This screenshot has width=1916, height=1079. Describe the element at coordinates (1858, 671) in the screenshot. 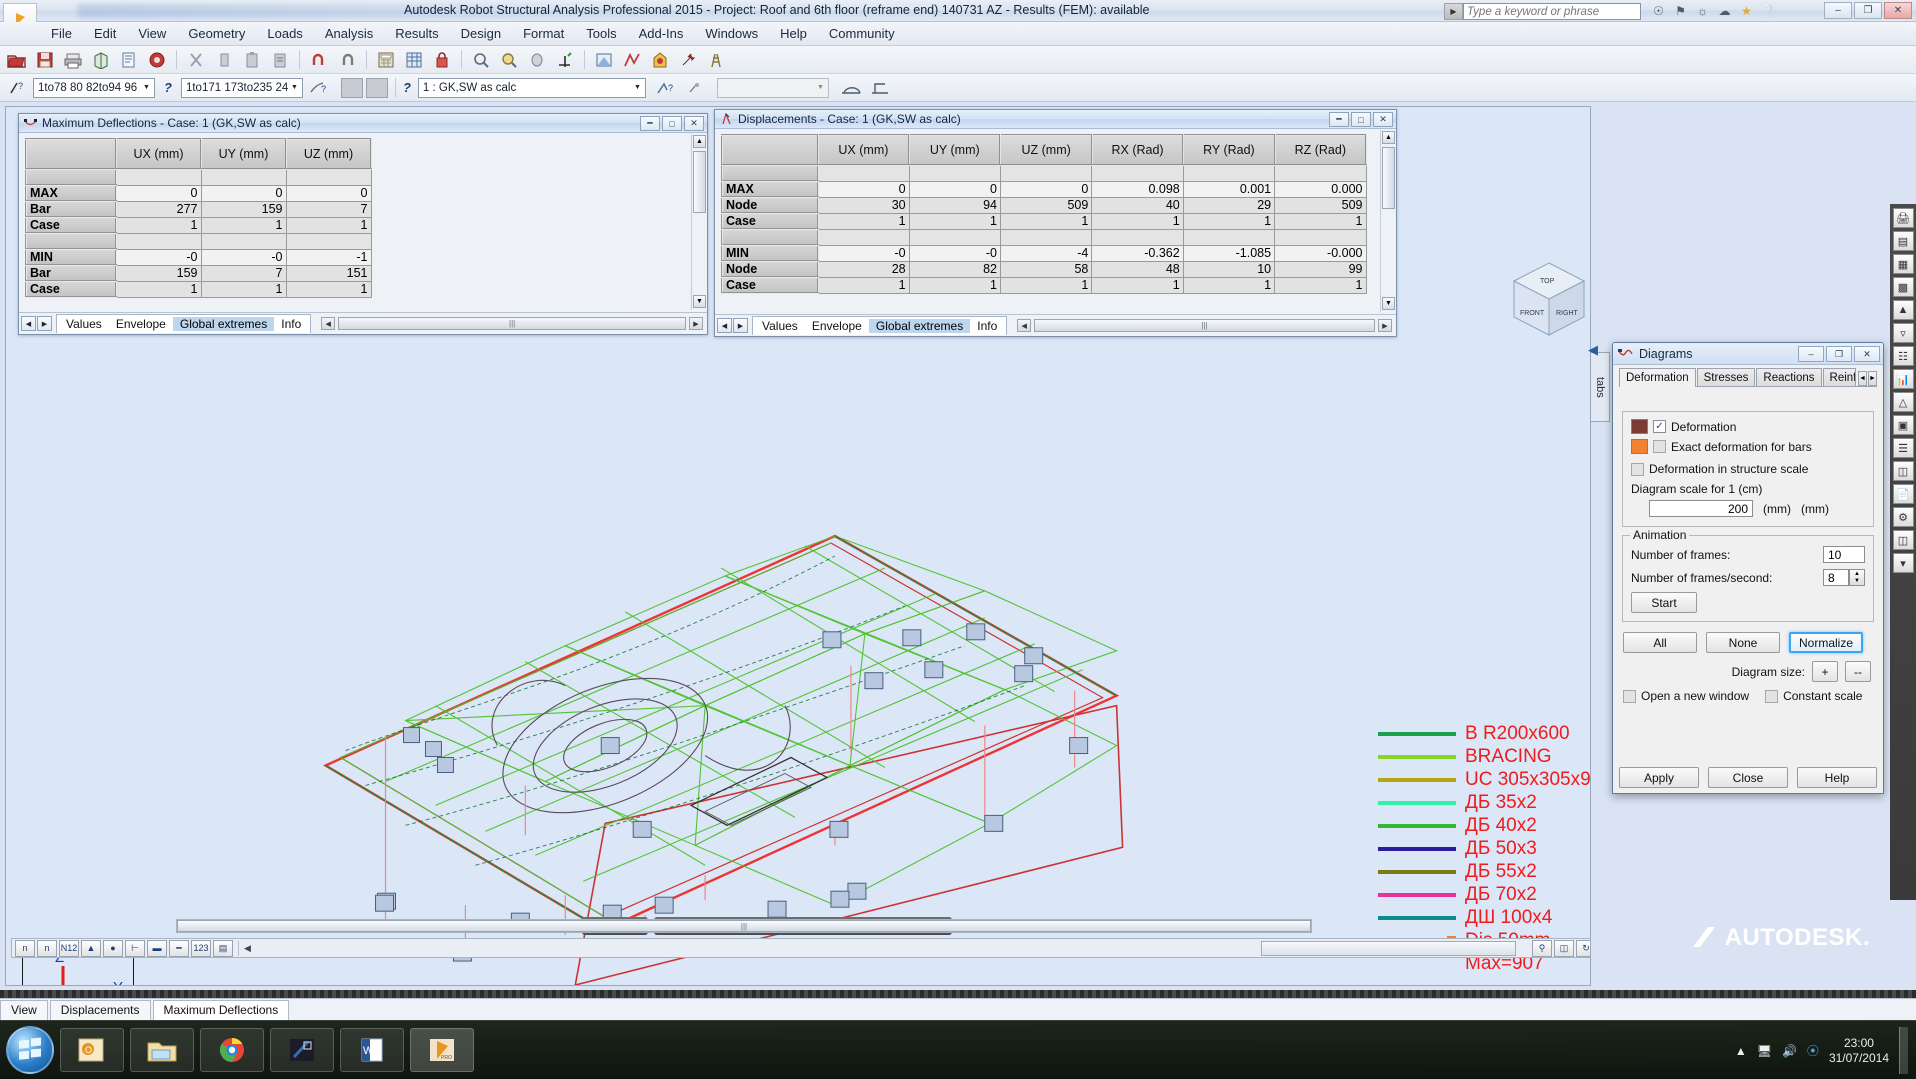

I see `diagram-size-decrease-button: --` at that location.